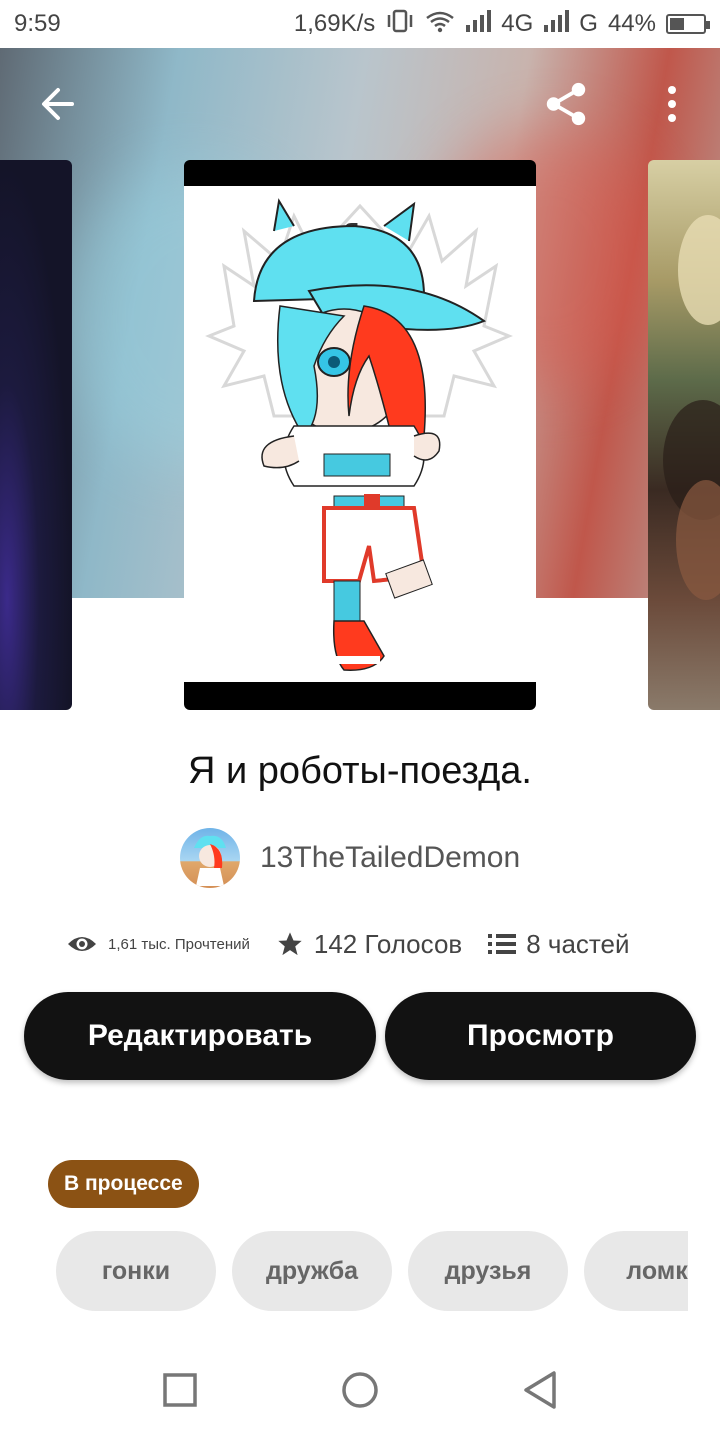 The width and height of the screenshot is (720, 1440). I want to click on parts-stat: 8 частей, so click(559, 944).